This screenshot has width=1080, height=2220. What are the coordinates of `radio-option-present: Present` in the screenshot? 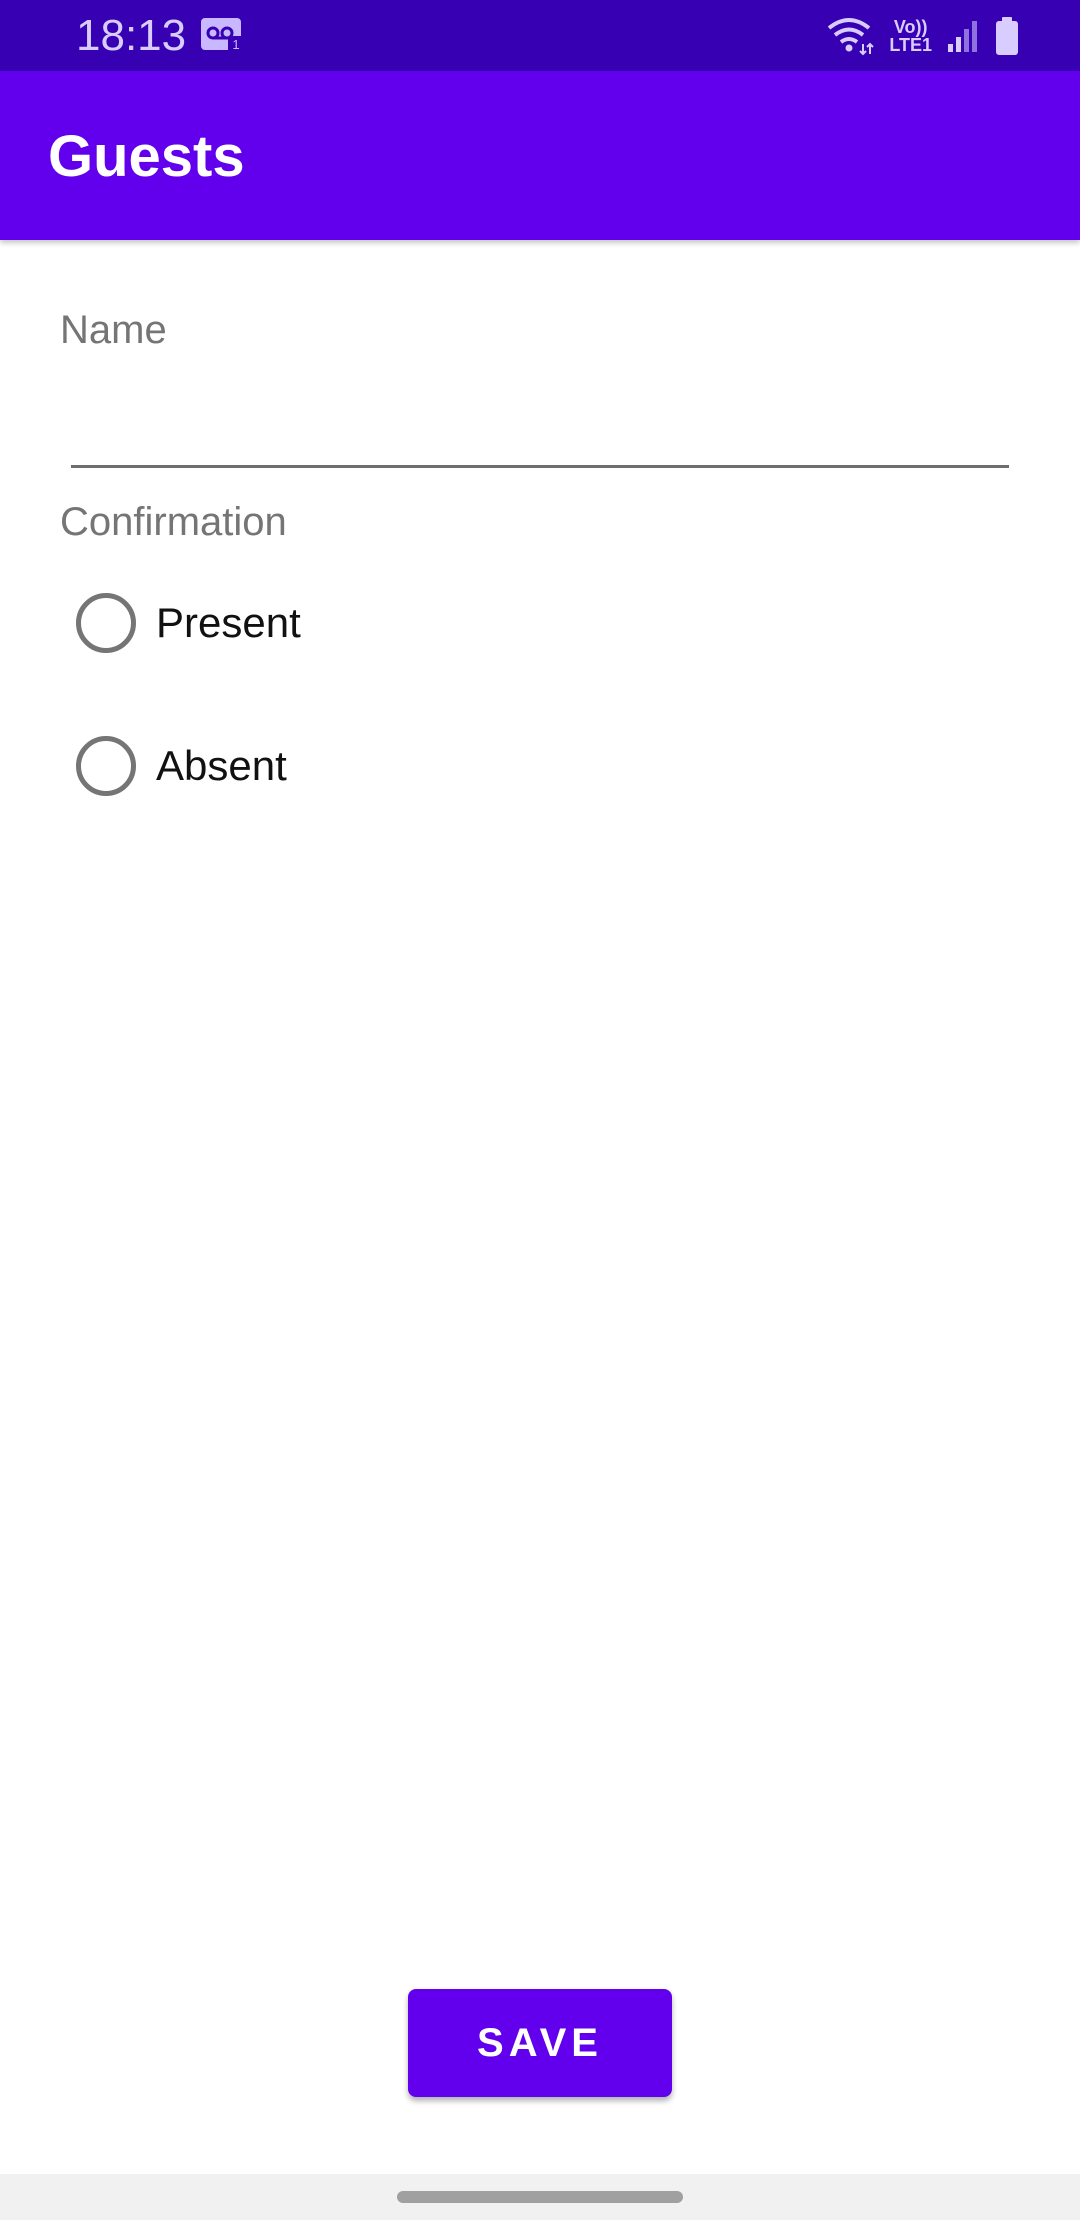 It's located at (188, 623).